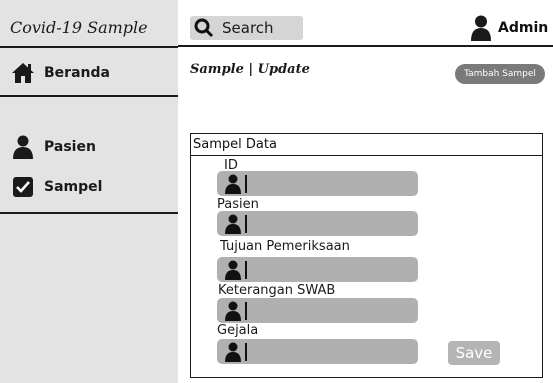 This screenshot has height=383, width=553. Describe the element at coordinates (238, 330) in the screenshot. I see `field-label-gejala: Gejala` at that location.